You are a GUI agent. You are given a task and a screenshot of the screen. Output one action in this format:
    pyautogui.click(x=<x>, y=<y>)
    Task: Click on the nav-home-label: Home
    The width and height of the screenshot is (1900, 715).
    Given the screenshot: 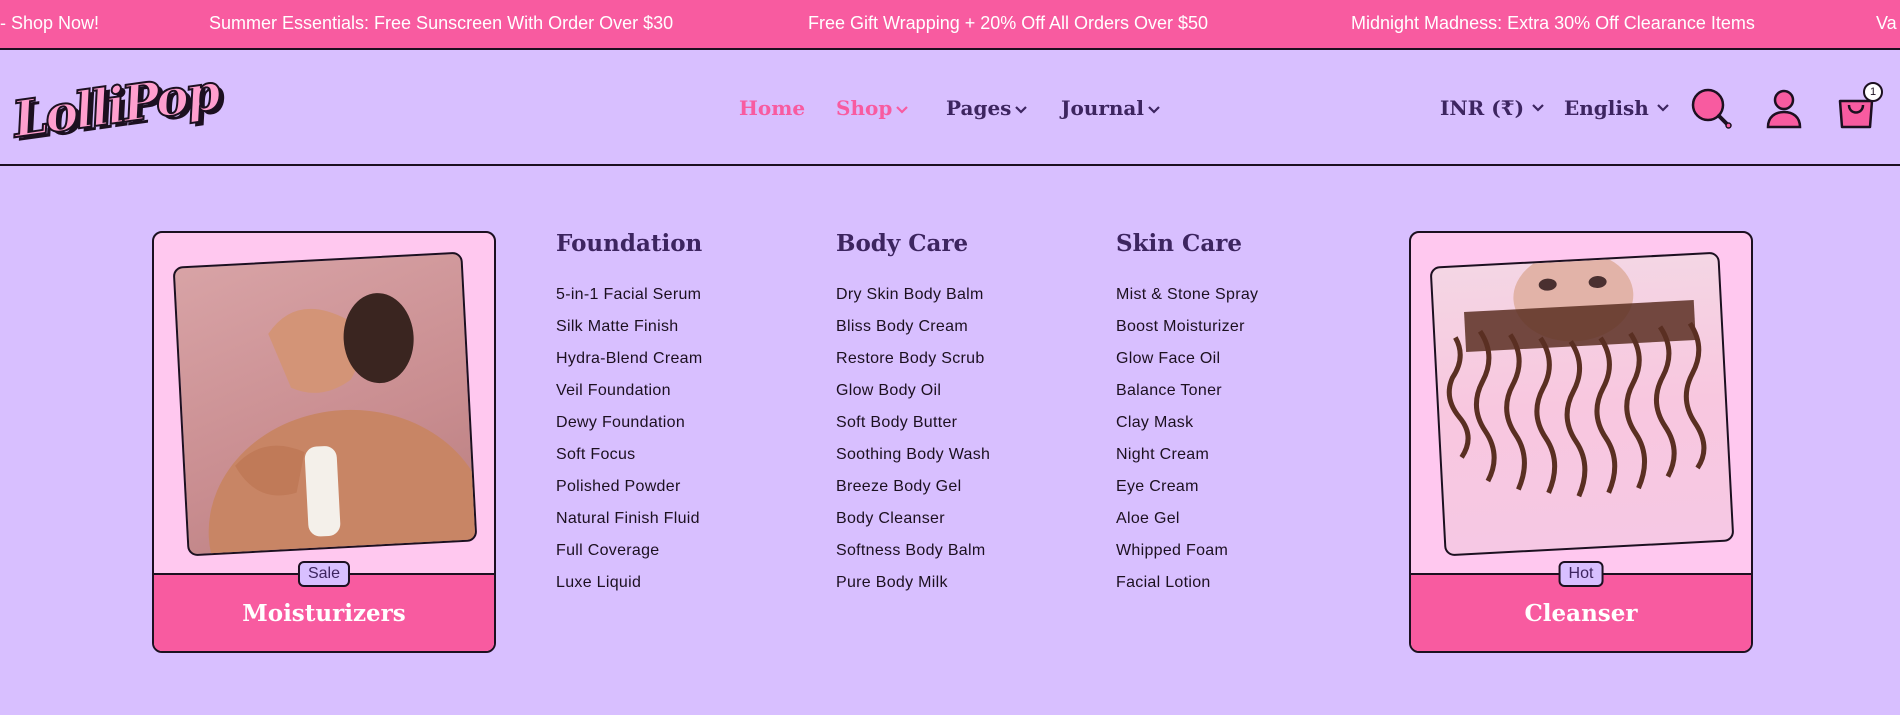 What is the action you would take?
    pyautogui.click(x=772, y=108)
    